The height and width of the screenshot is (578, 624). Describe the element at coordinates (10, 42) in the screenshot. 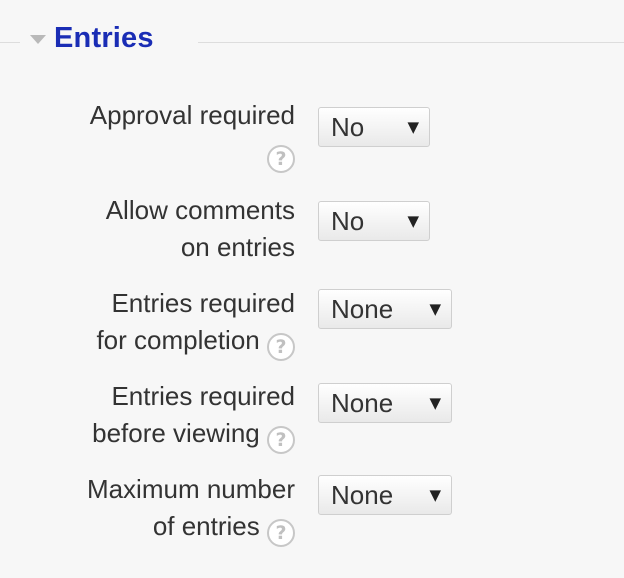

I see `fieldset-border-left` at that location.